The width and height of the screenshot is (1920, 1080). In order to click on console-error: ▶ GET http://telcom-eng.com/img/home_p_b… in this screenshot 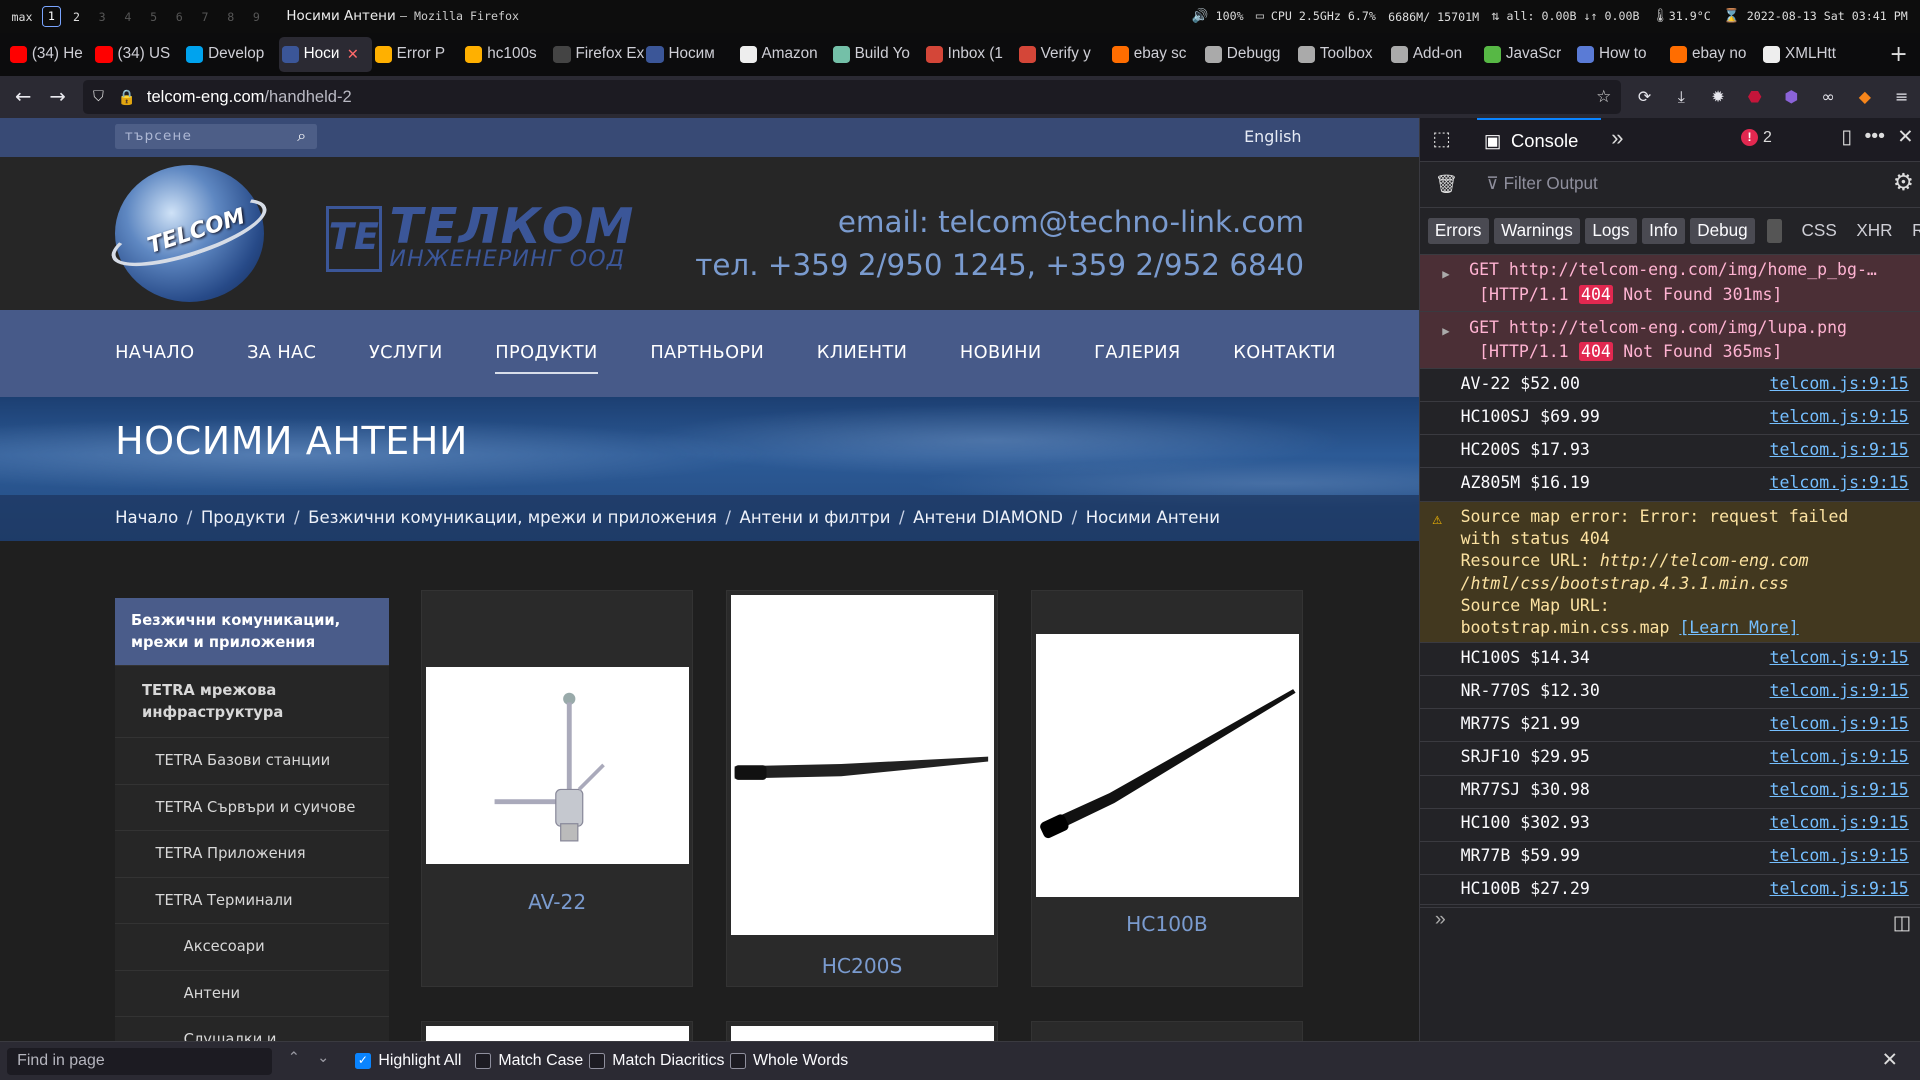, I will do `click(1670, 283)`.